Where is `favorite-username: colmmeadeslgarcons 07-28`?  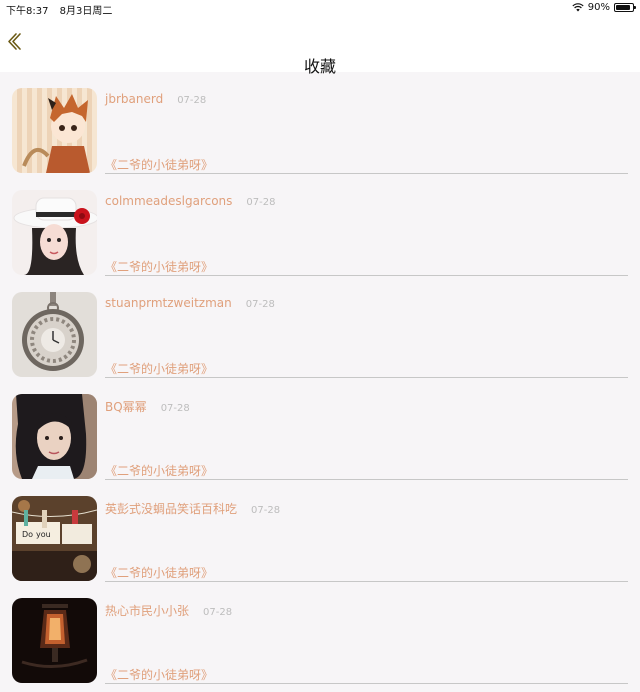 favorite-username: colmmeadeslgarcons 07-28 is located at coordinates (190, 201).